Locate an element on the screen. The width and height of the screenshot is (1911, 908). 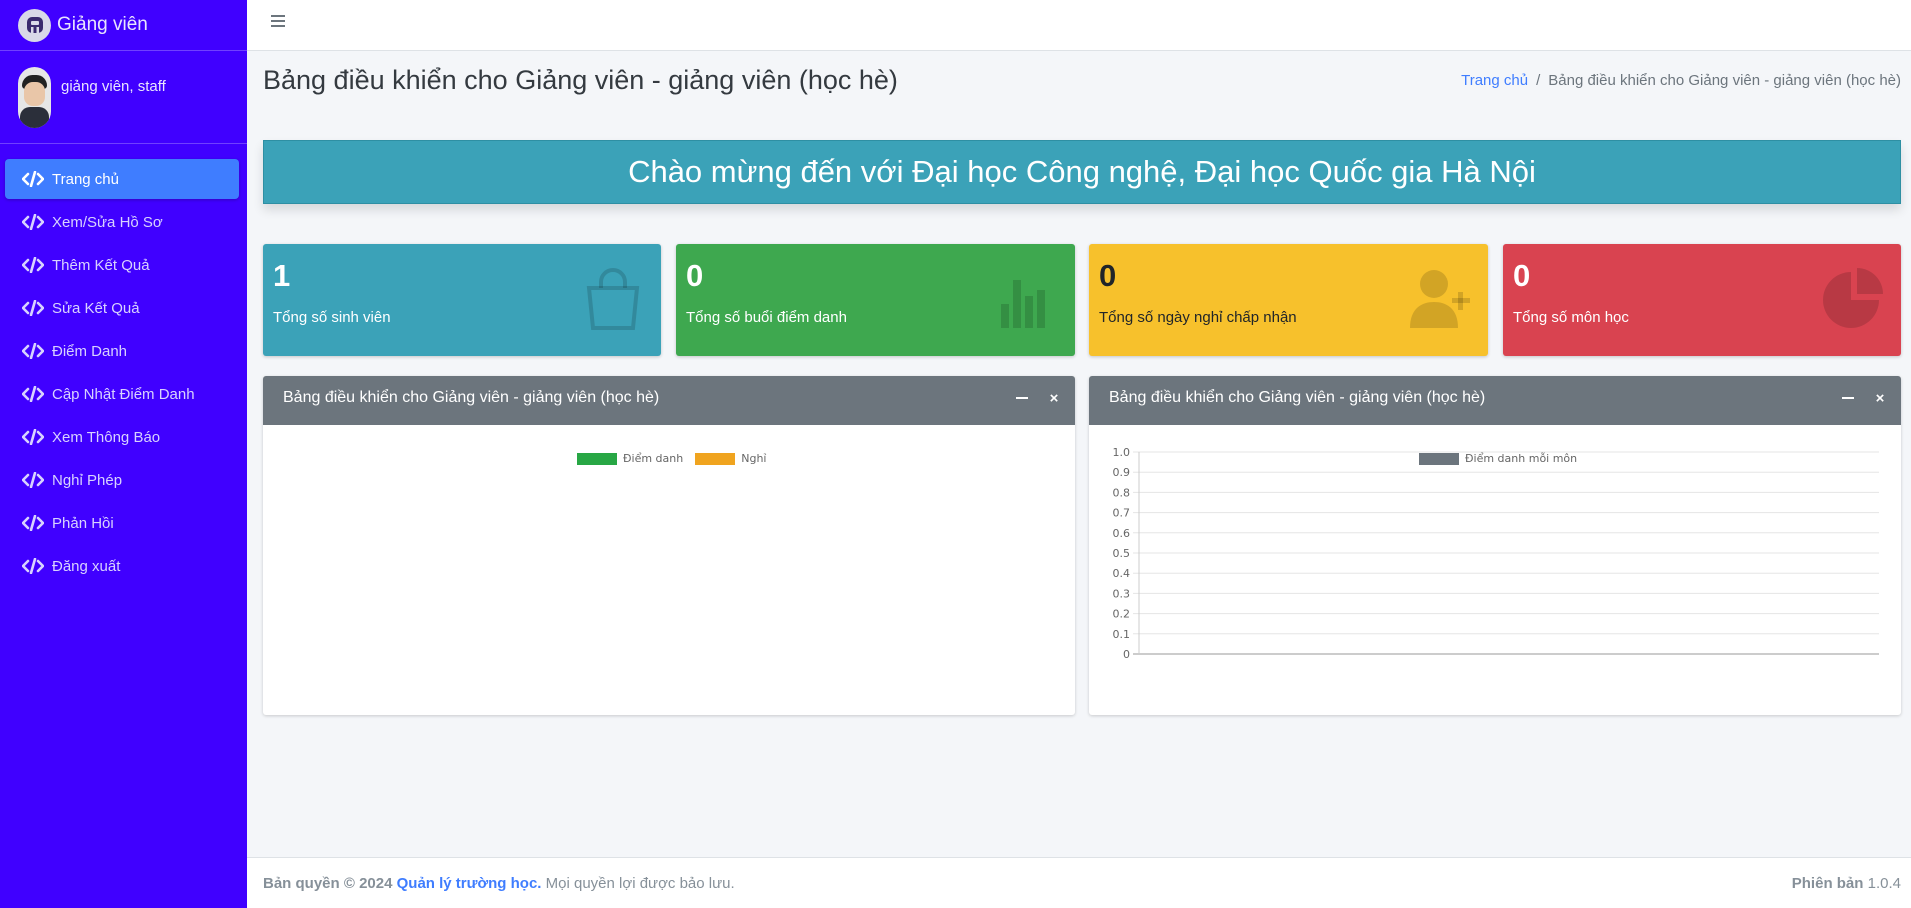
sidebar-item-label: Đăng xuất is located at coordinates (86, 566).